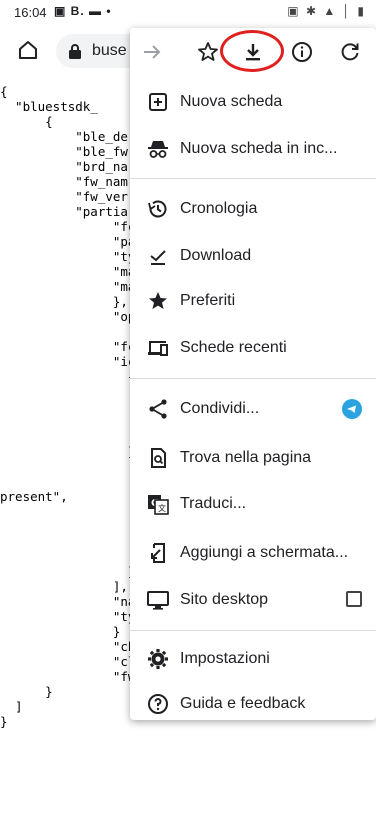  I want to click on menu-item-help: Guida e feedback, so click(253, 704).